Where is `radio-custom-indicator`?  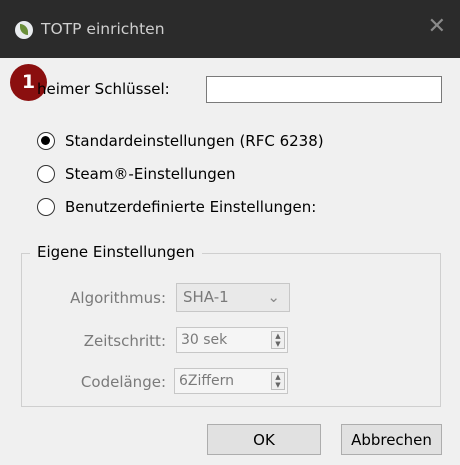
radio-custom-indicator is located at coordinates (46, 207).